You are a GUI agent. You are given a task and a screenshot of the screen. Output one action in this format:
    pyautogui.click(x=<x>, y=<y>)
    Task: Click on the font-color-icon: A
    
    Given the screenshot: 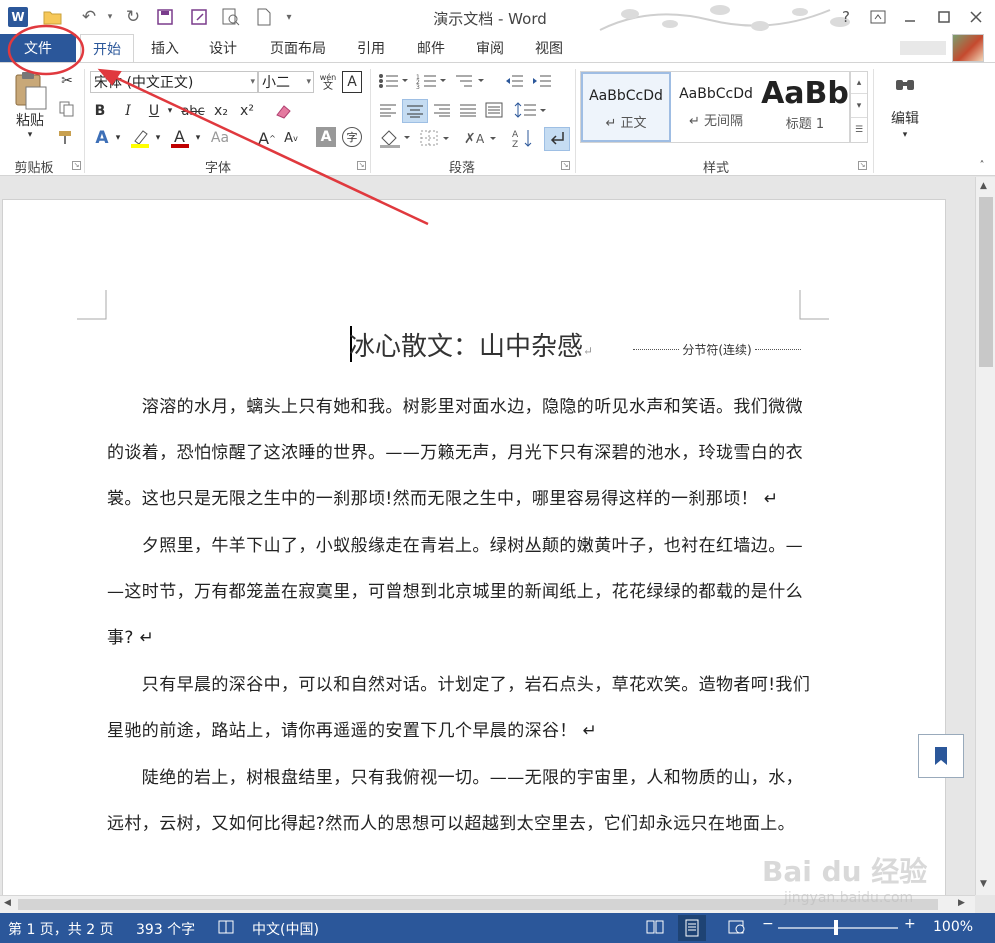 What is the action you would take?
    pyautogui.click(x=180, y=138)
    